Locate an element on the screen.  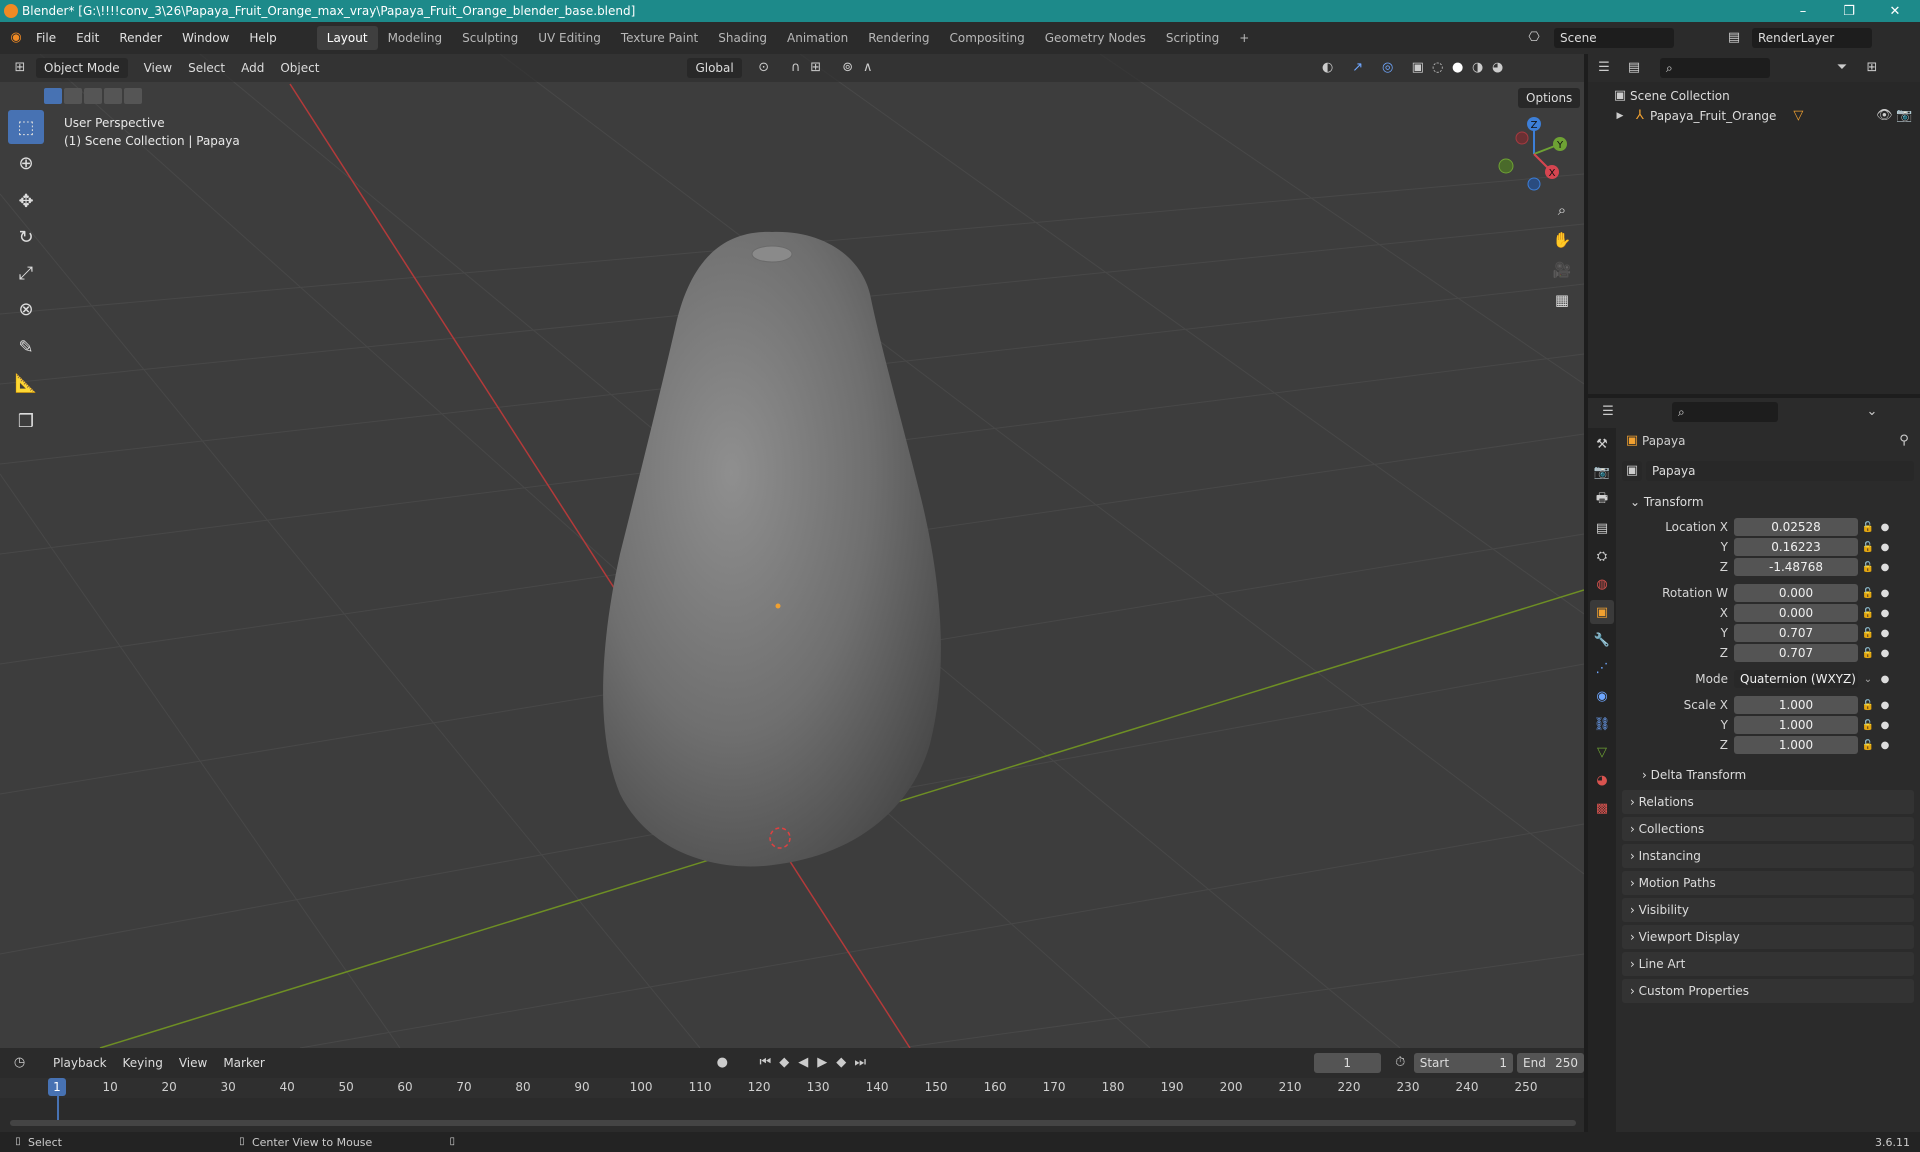
tab-texture-paint: Texture Paint is located at coordinates (659, 38).